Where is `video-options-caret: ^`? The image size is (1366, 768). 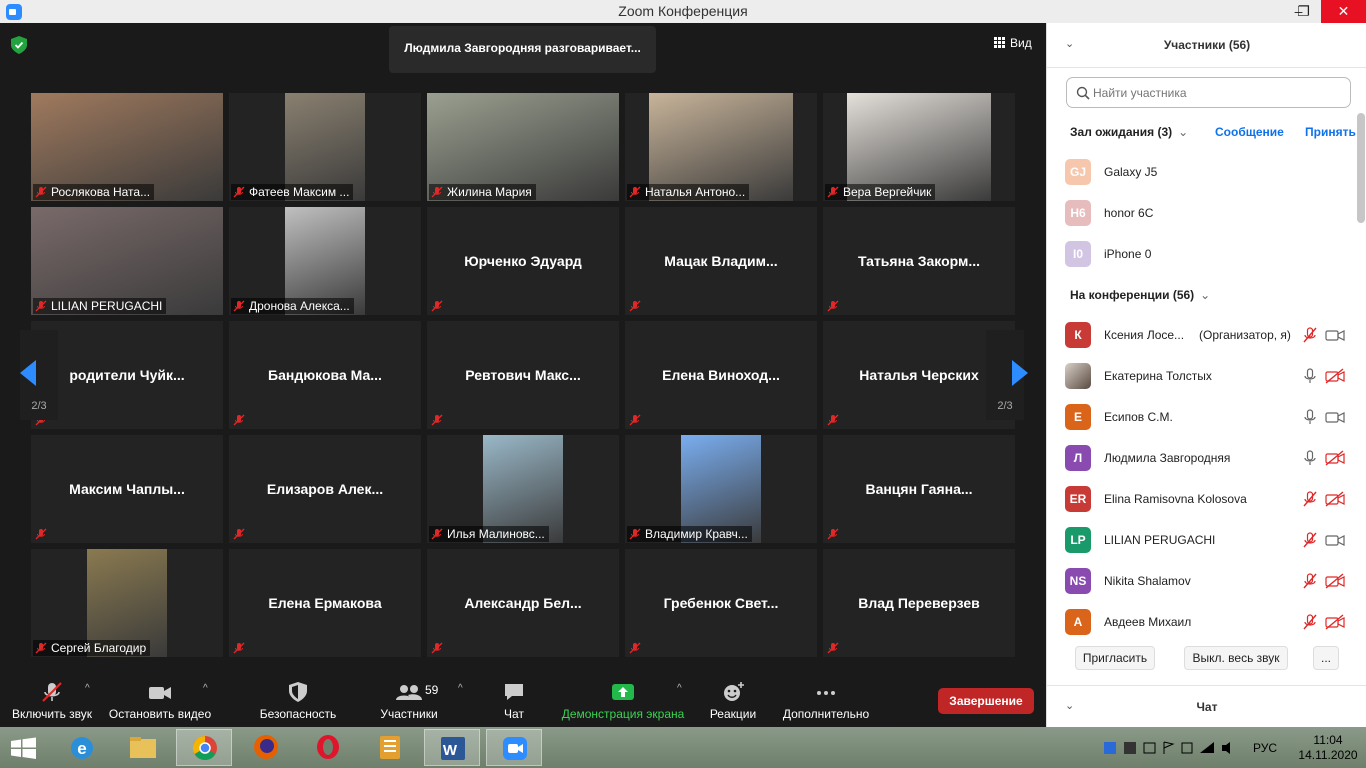 video-options-caret: ^ is located at coordinates (205, 688).